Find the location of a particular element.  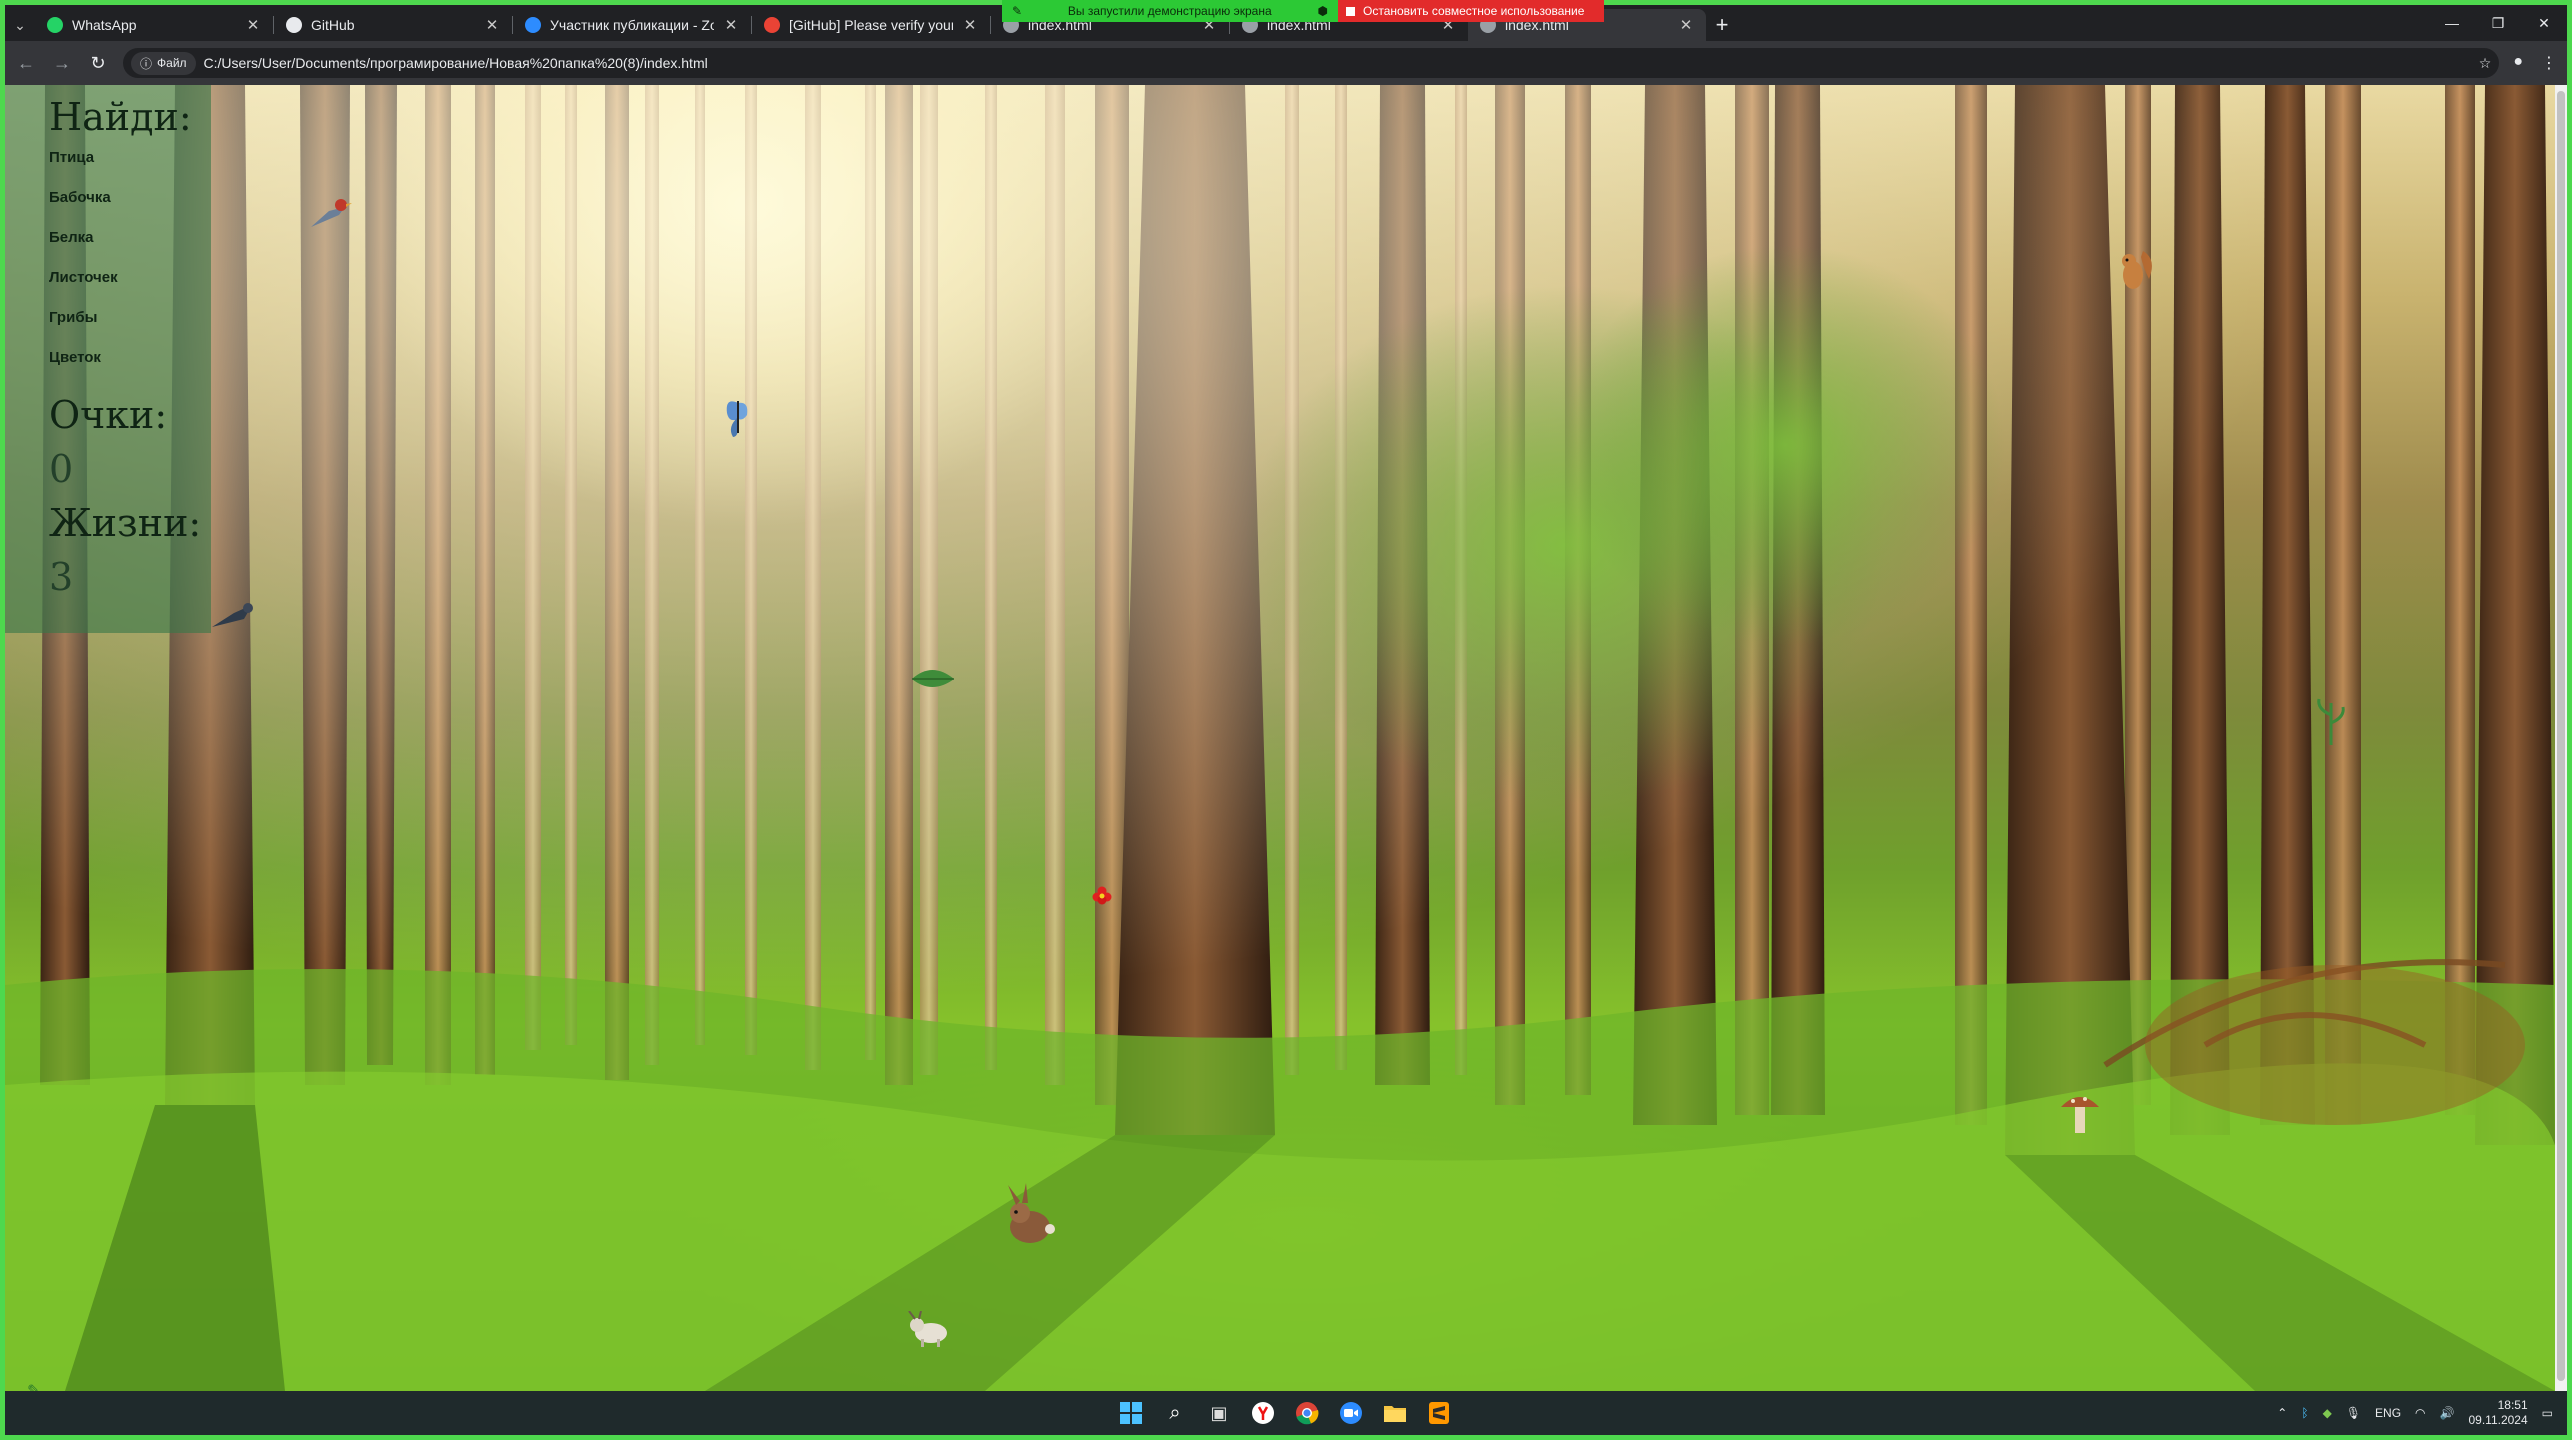

file-explorer-button is located at coordinates (1395, 1413).